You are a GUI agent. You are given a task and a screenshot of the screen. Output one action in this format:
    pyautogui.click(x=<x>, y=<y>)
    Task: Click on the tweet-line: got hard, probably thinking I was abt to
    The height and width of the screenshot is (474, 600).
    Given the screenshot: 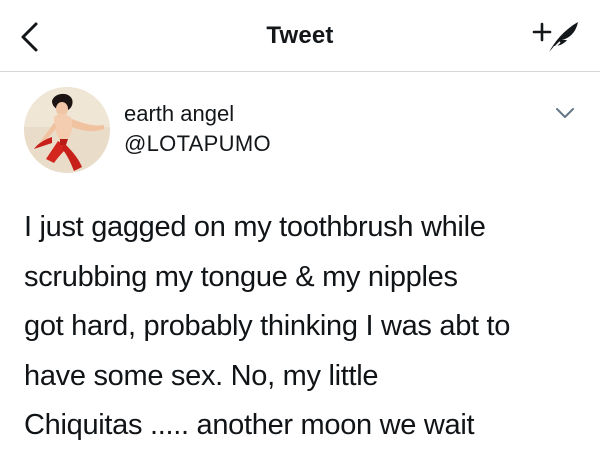 What is the action you would take?
    pyautogui.click(x=267, y=326)
    